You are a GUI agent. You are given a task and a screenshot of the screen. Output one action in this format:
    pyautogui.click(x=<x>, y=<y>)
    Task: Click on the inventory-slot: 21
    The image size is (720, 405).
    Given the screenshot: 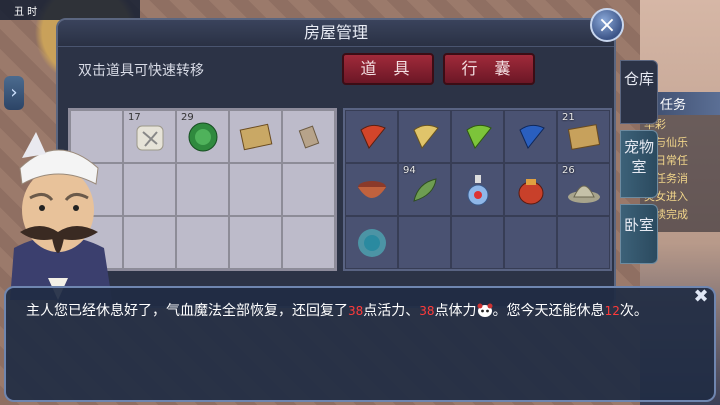 What is the action you would take?
    pyautogui.click(x=583, y=136)
    